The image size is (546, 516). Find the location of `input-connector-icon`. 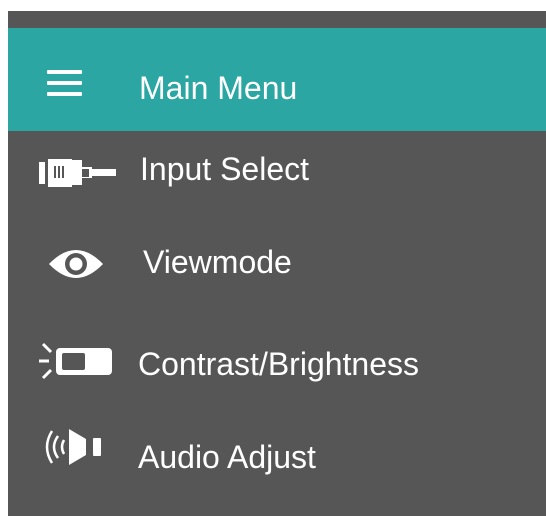

input-connector-icon is located at coordinates (77, 173).